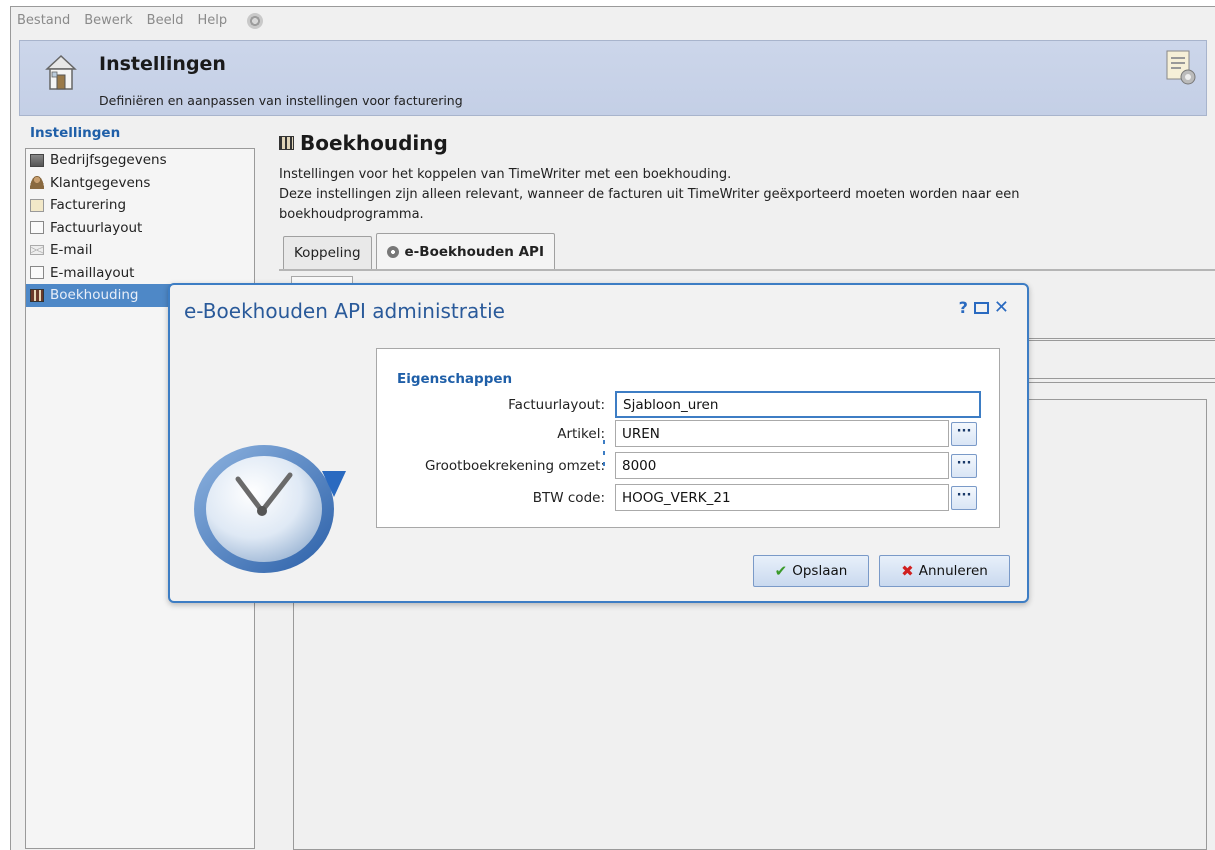 Image resolution: width=1215 pixels, height=850 pixels. I want to click on tab-label: Koppeling, so click(327, 253).